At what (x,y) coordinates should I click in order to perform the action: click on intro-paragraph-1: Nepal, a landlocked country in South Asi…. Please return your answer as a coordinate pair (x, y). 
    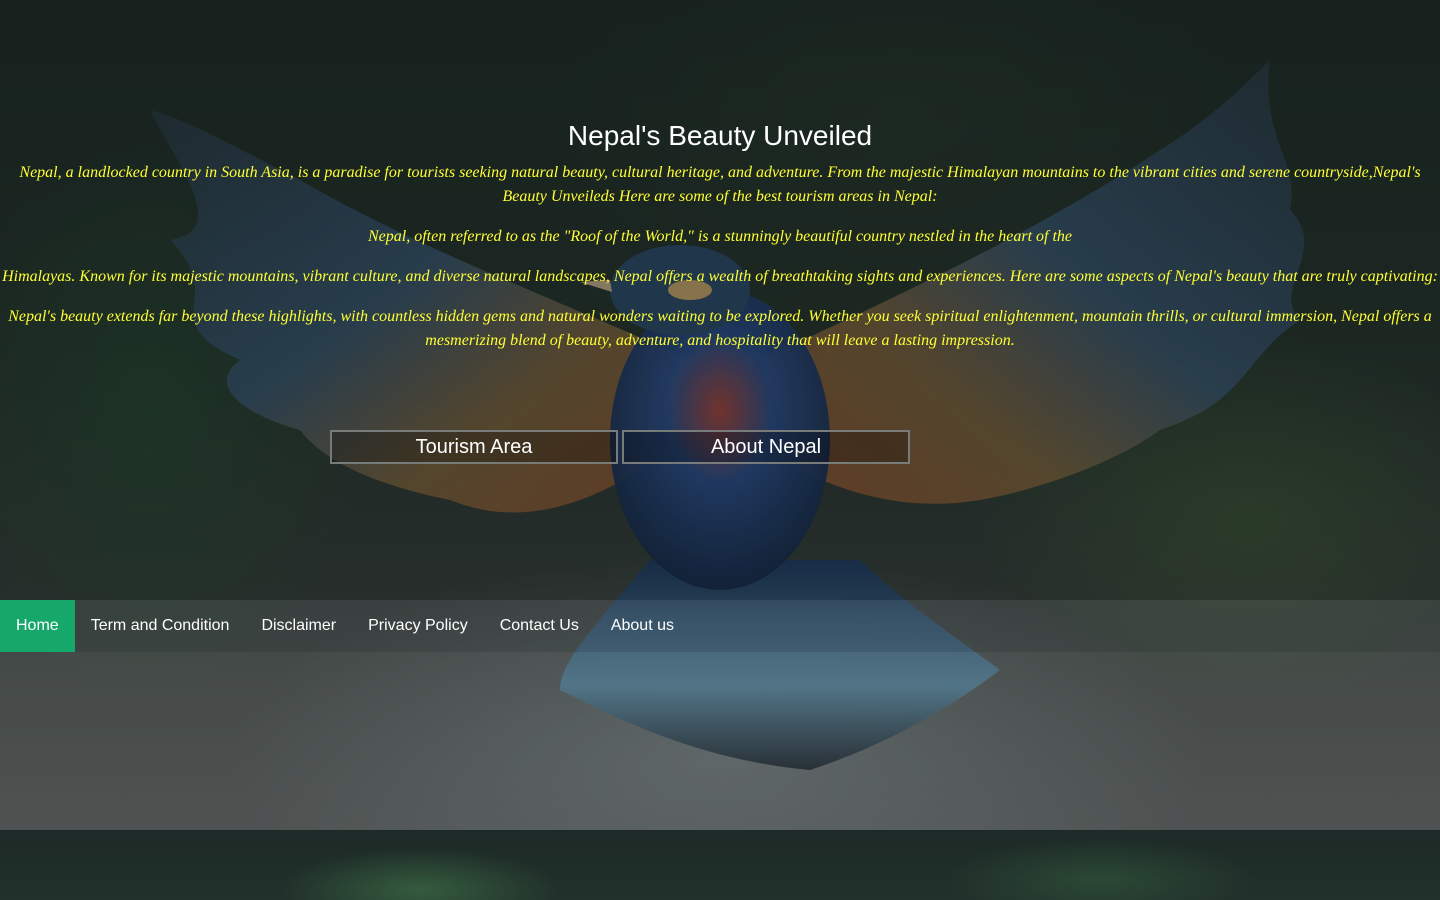
    Looking at the image, I should click on (720, 184).